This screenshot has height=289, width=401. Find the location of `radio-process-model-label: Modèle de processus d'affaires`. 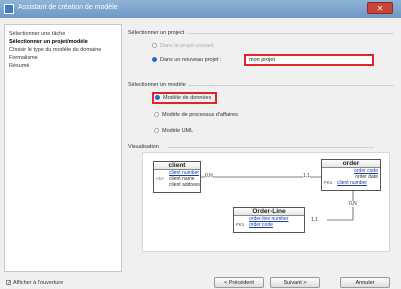

radio-process-model-label: Modèle de processus d'affaires is located at coordinates (200, 115).